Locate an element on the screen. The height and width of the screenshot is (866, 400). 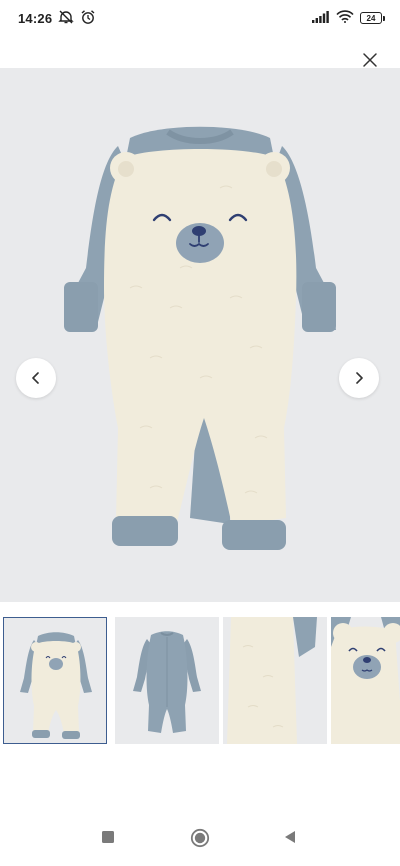
recents-button is located at coordinates (108, 837).